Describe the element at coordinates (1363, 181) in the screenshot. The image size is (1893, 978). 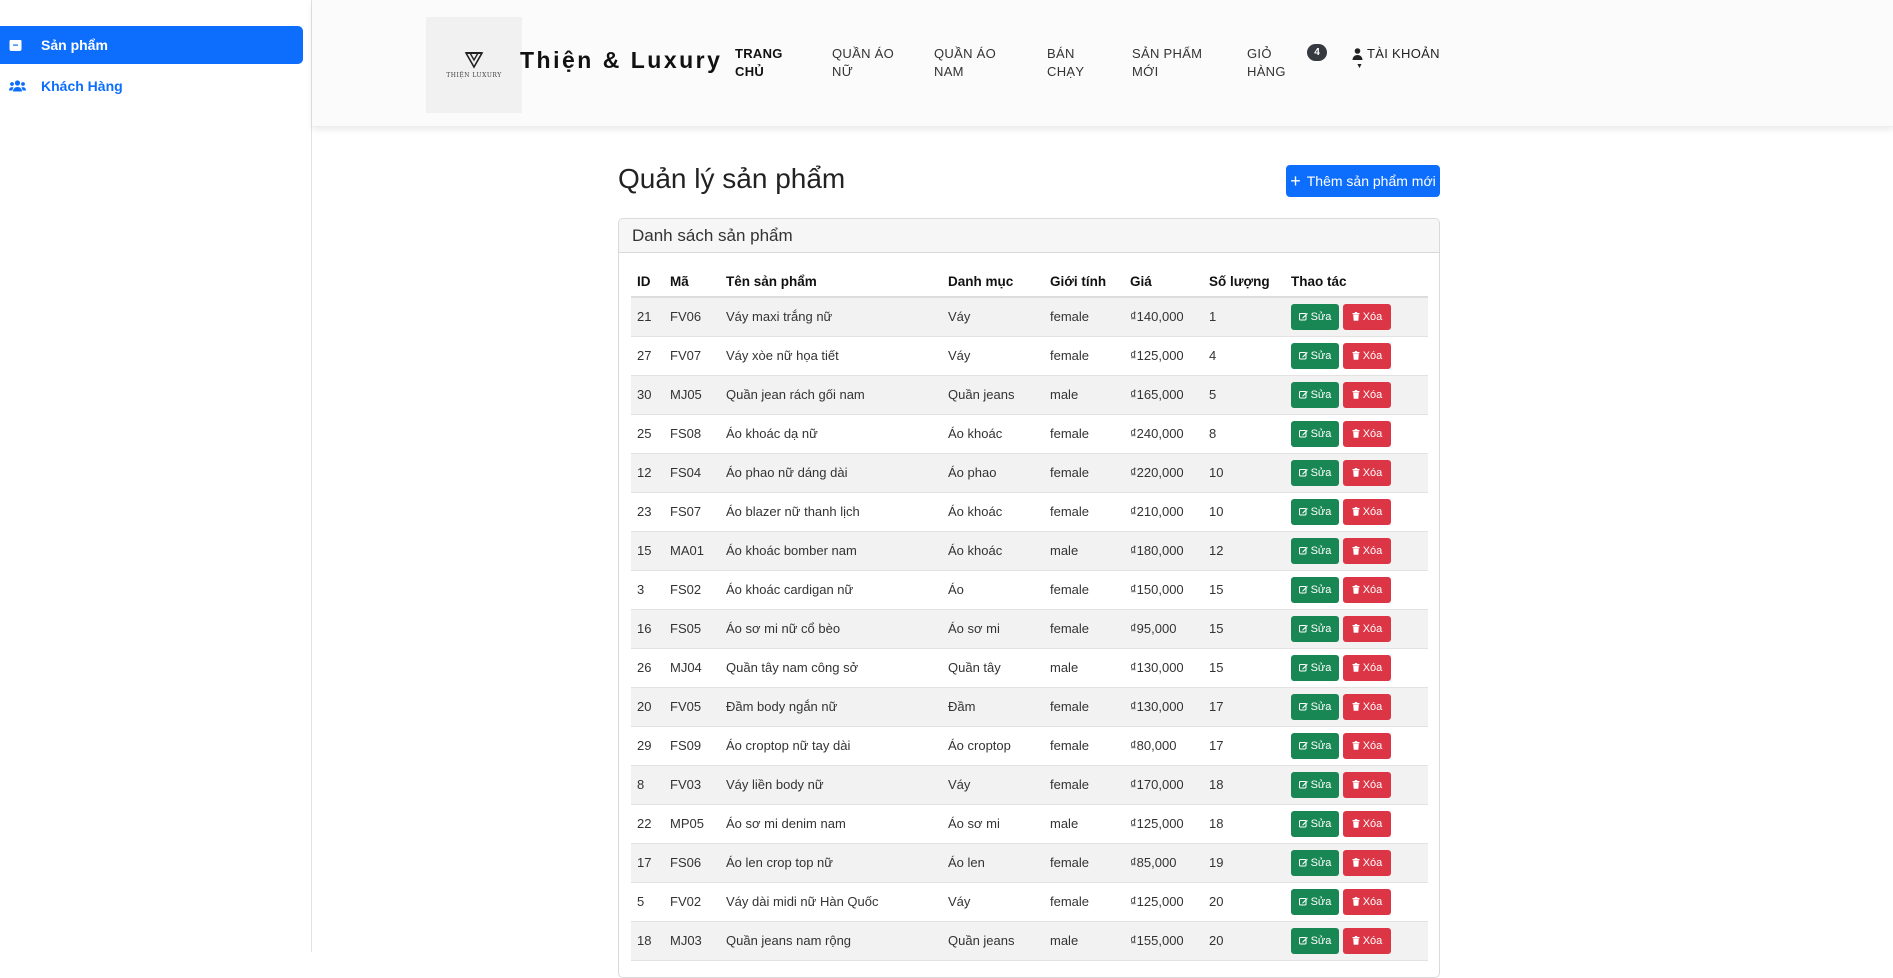
I see `add-product-button: + Thêm sản phẩm mới` at that location.